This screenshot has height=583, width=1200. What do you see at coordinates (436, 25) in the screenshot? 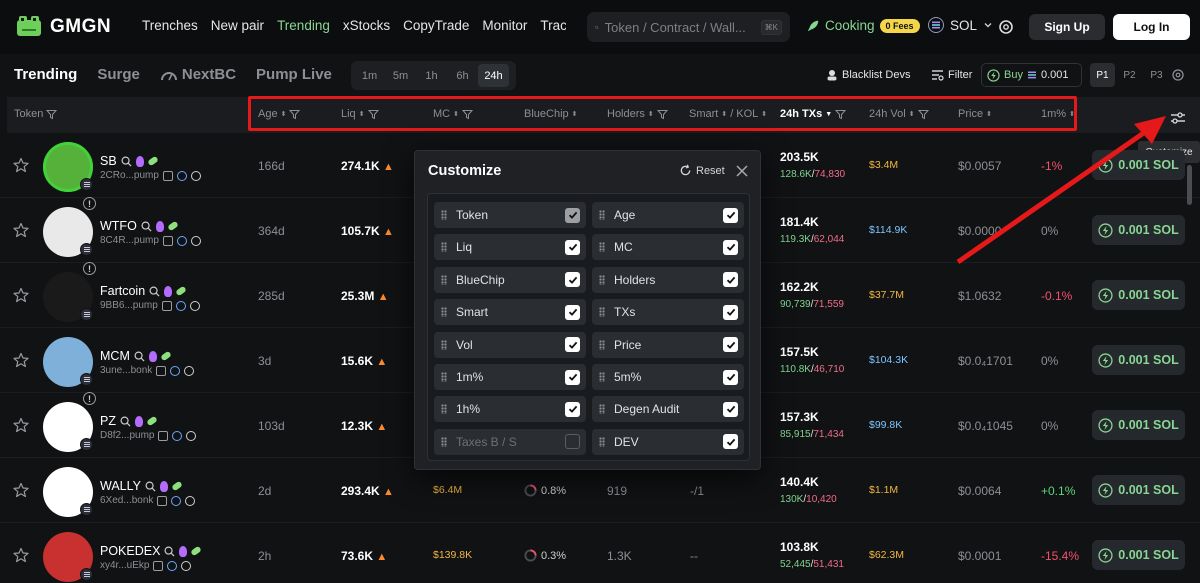
I see `nav-copytrade: CopyTrade` at bounding box center [436, 25].